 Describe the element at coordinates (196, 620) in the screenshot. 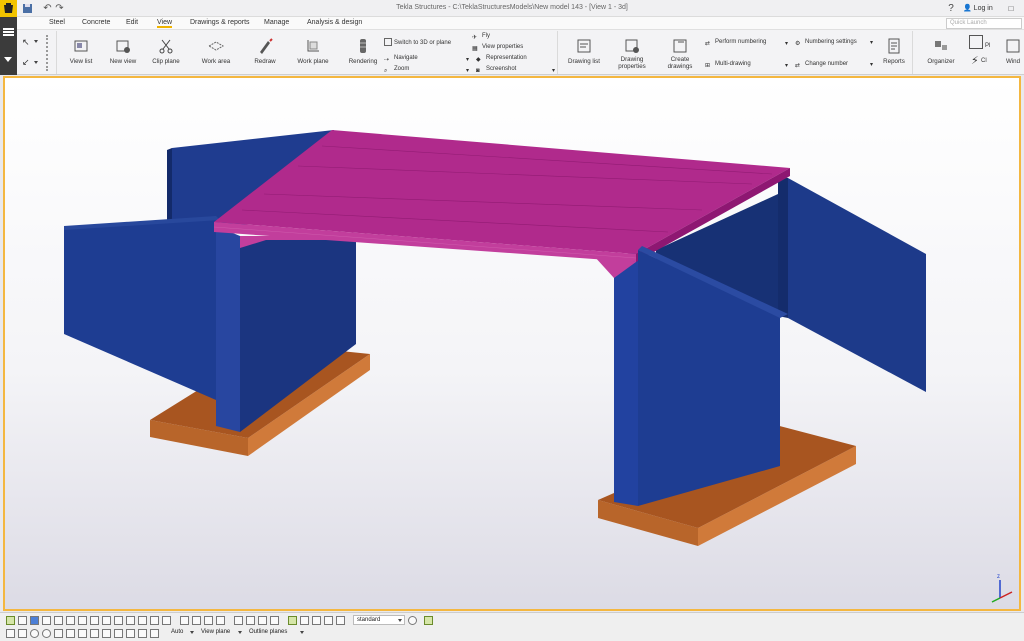

I see `snap-geometry-icon` at that location.